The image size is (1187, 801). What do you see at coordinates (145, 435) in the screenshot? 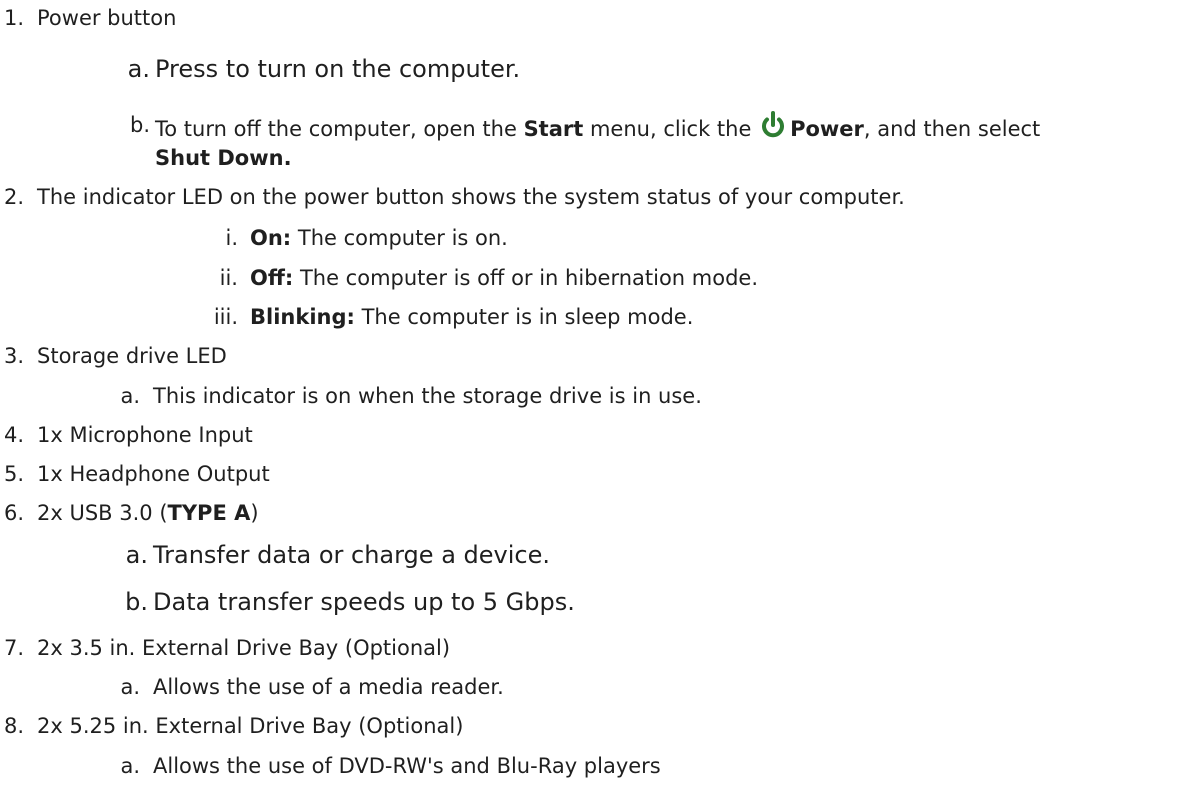
I see `list-item-text: 1x Microphone Input` at bounding box center [145, 435].